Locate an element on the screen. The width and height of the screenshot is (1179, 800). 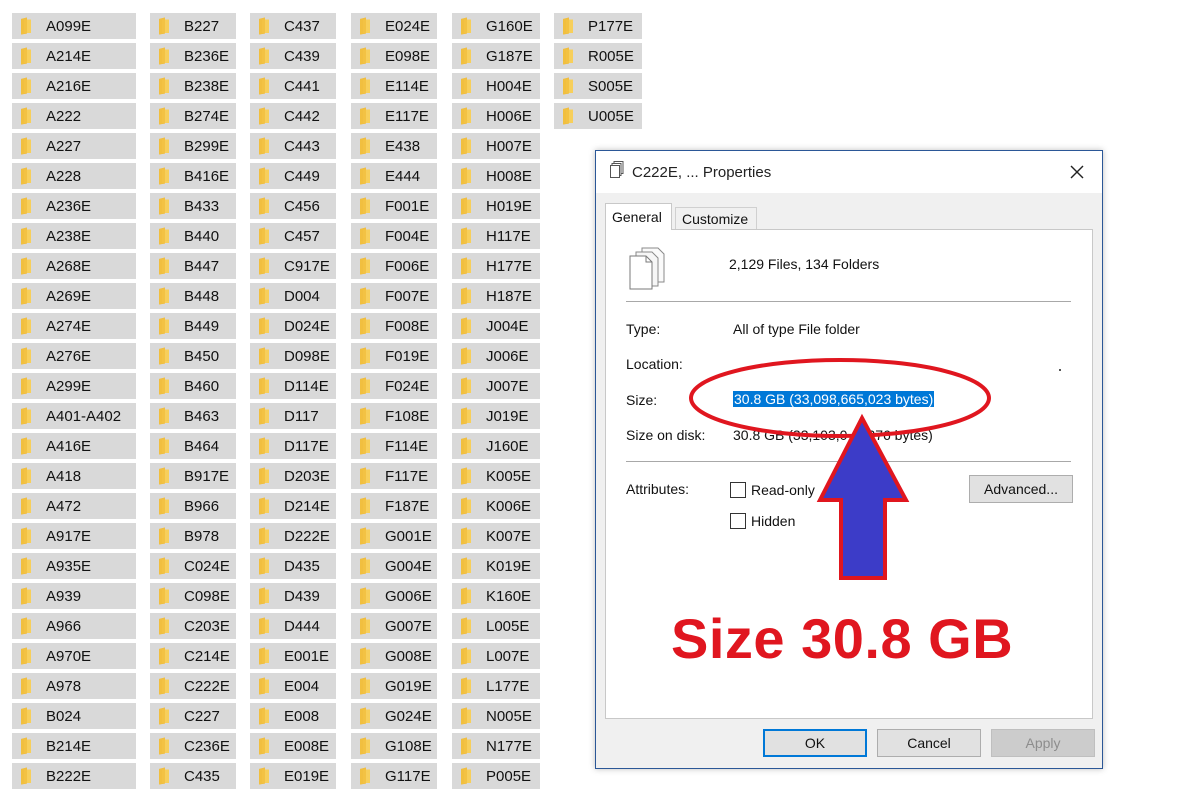
folder-item: F117E is located at coordinates (394, 476).